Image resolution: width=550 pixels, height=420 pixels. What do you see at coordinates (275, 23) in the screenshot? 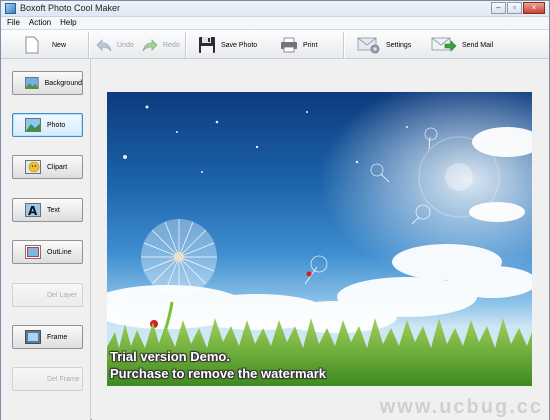
I see `menu-bar: File Action Help` at bounding box center [275, 23].